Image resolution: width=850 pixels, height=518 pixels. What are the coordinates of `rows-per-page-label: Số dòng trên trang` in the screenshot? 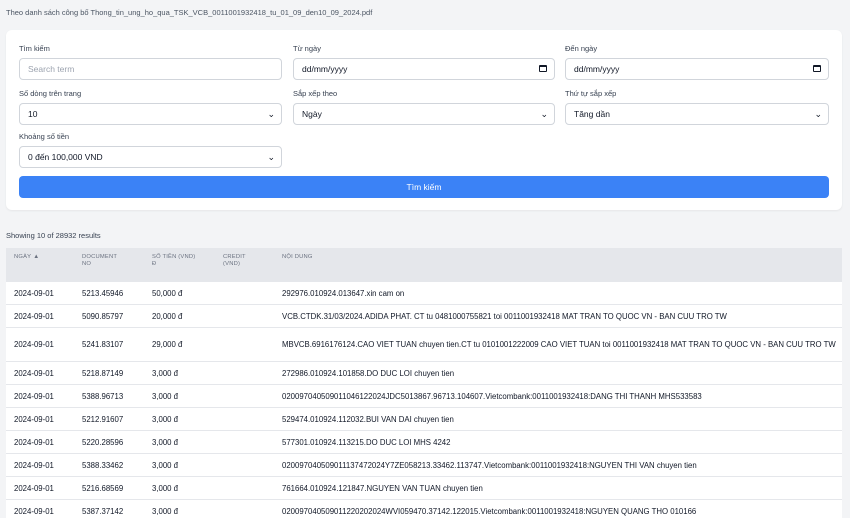 It's located at (150, 93).